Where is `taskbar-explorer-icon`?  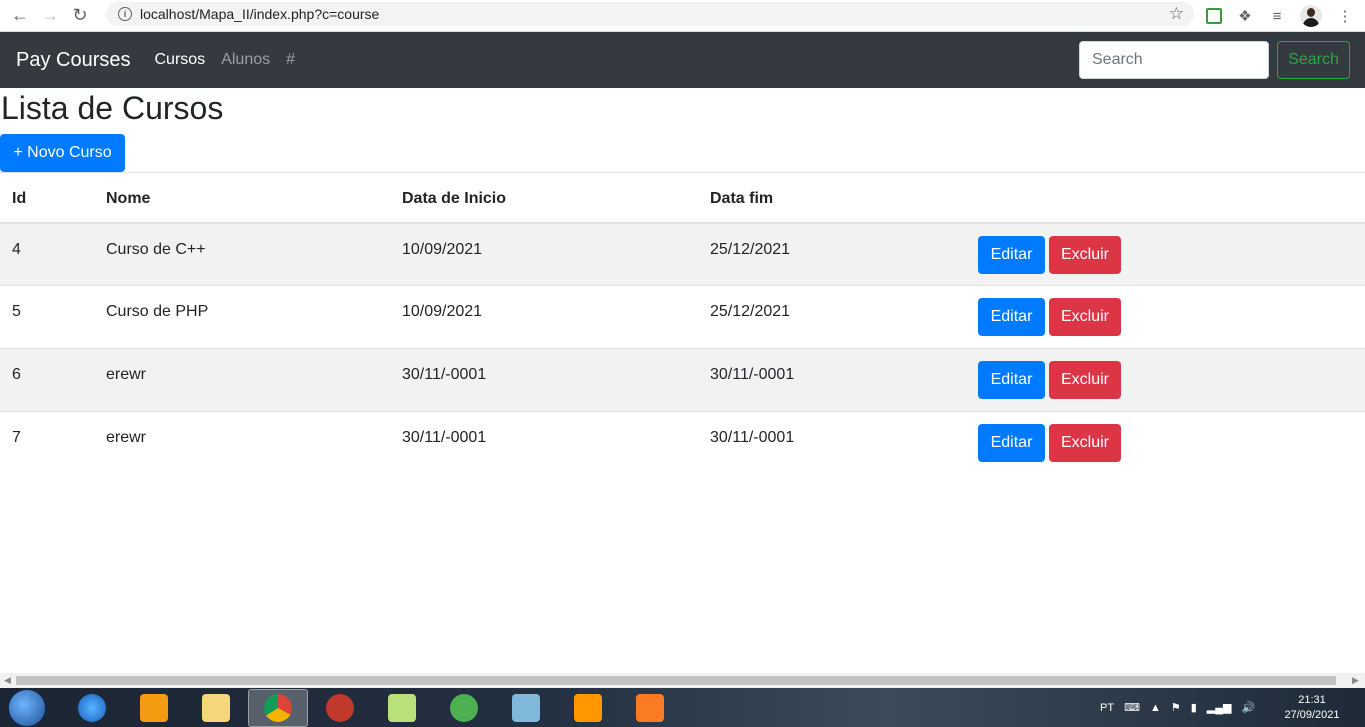 taskbar-explorer-icon is located at coordinates (216, 708).